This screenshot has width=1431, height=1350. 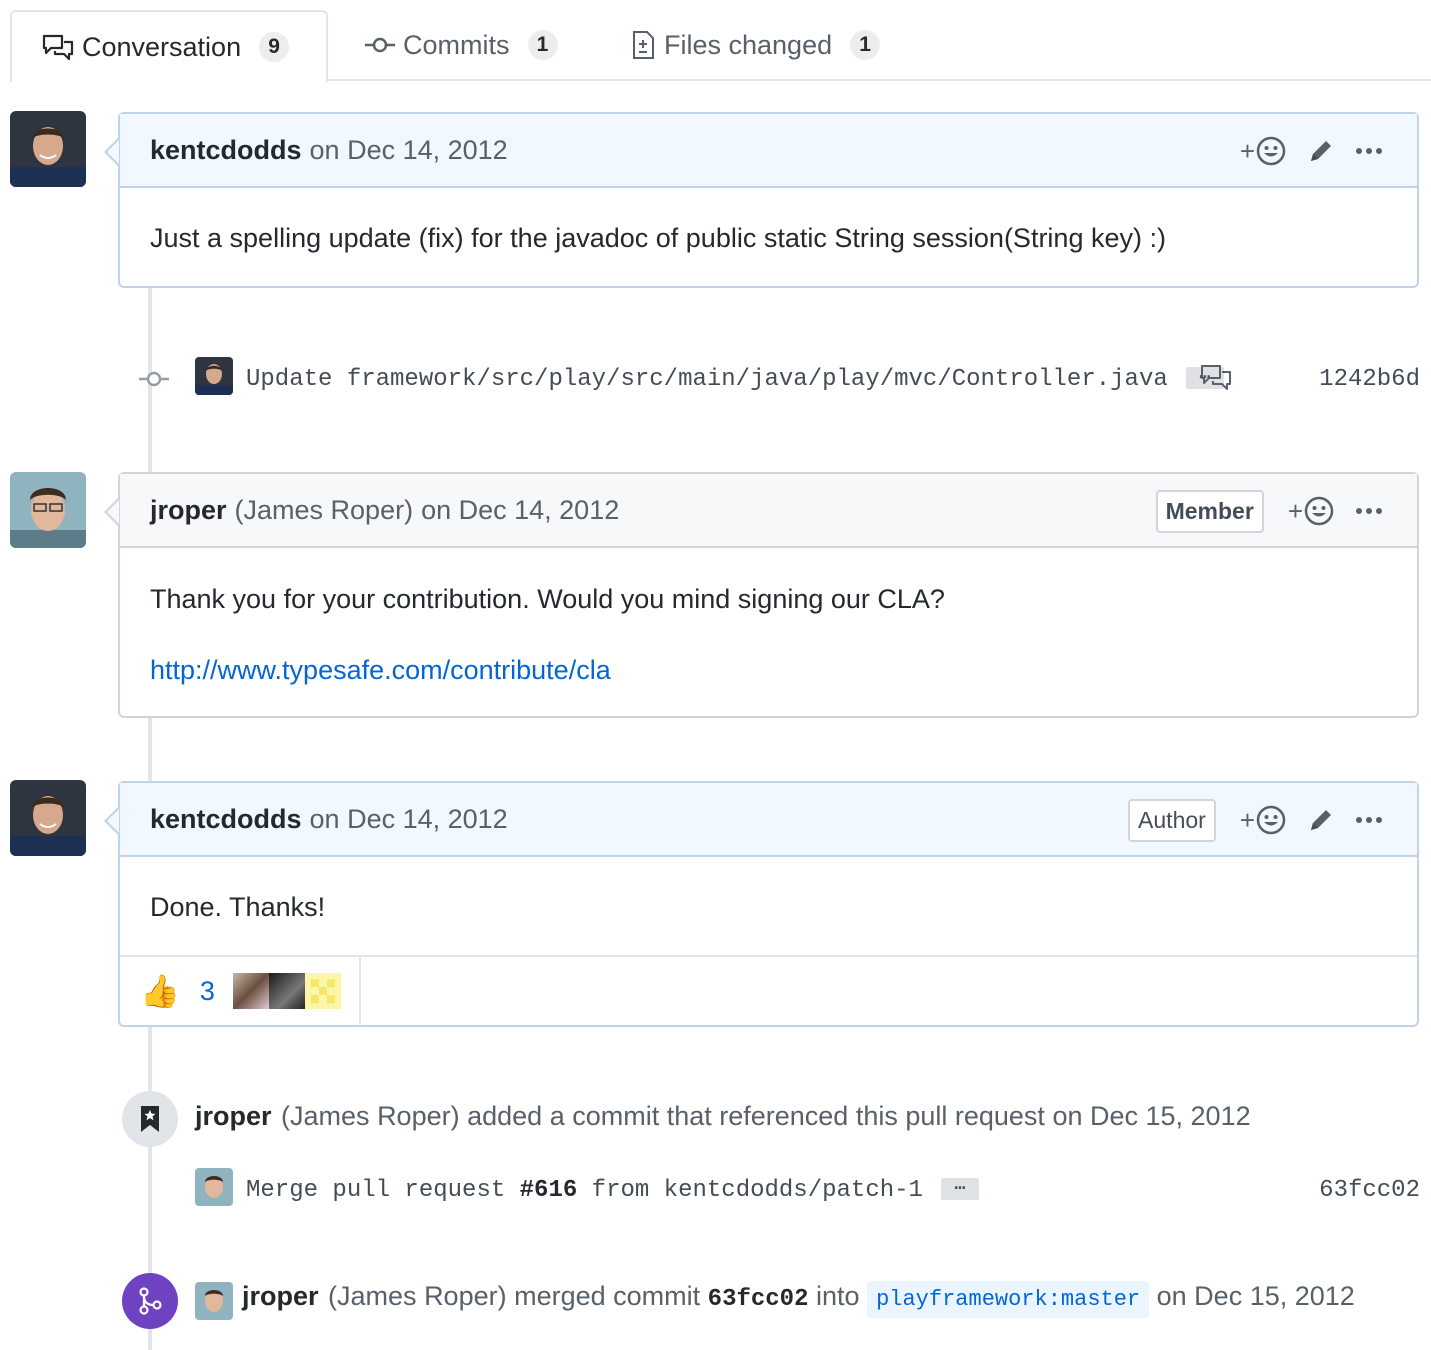 I want to click on tab-conversation: Conversation 9, so click(x=169, y=46).